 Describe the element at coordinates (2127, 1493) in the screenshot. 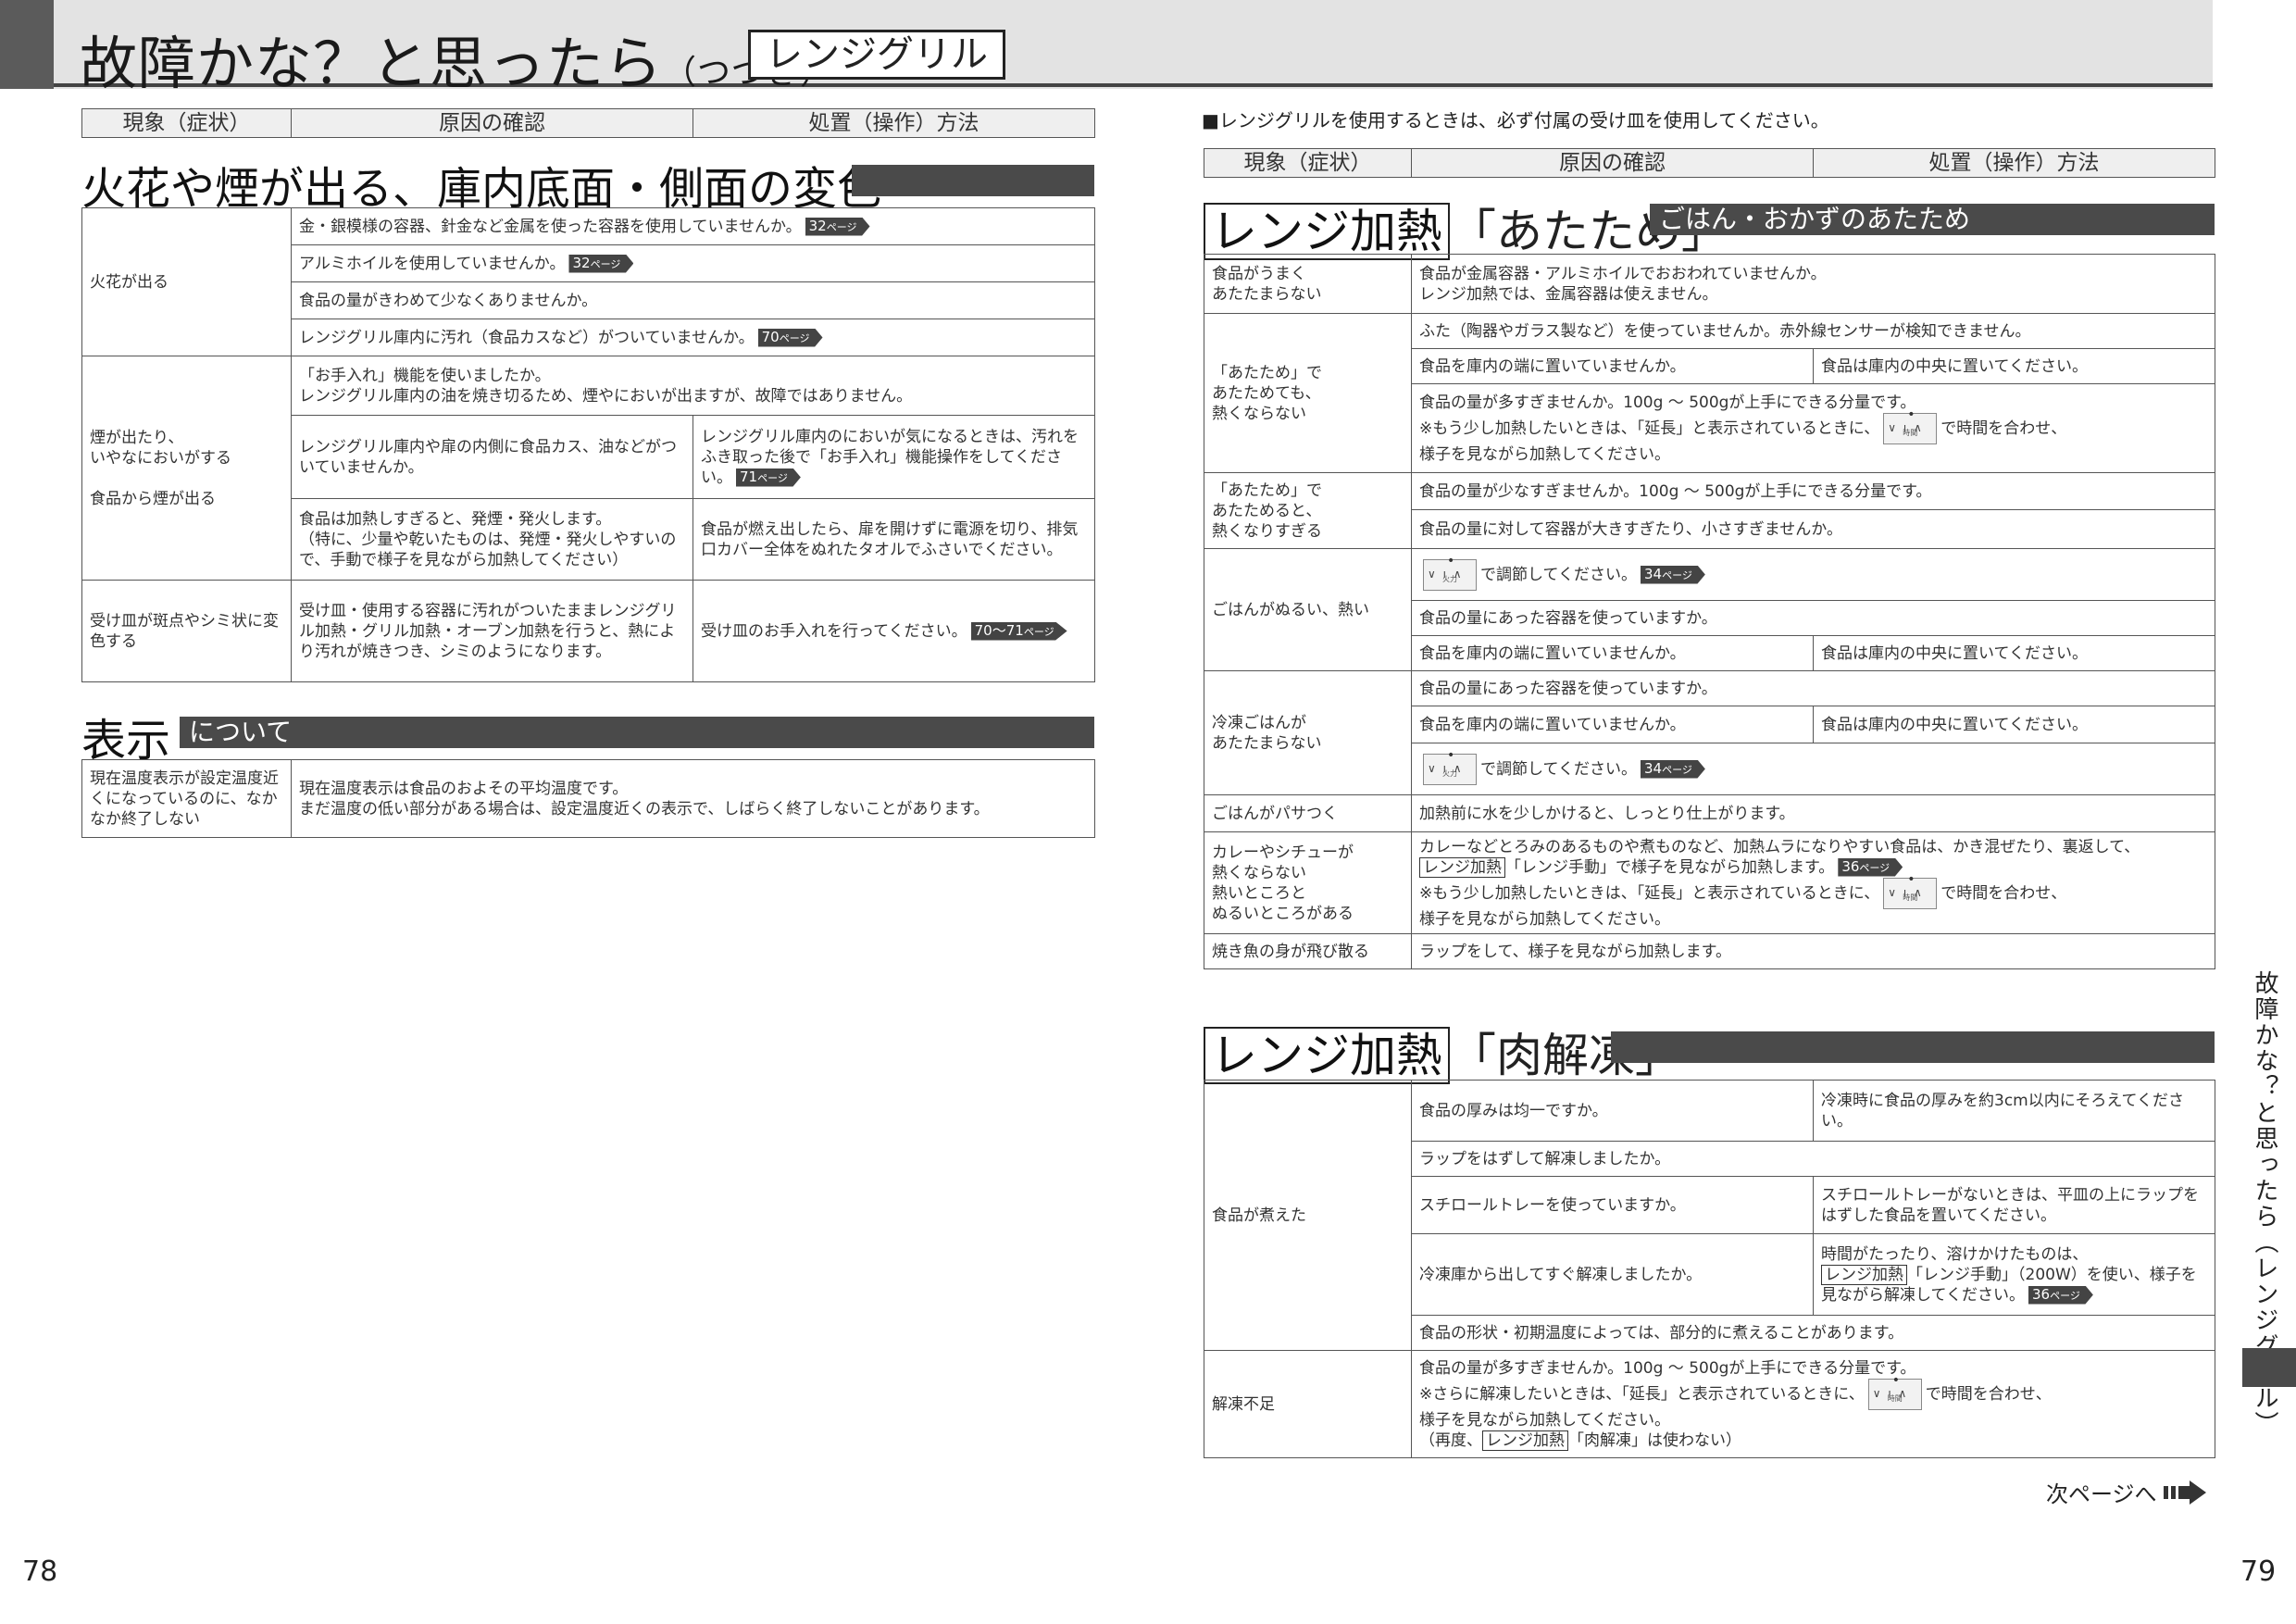

I see `next-page-link: 次ページへ` at that location.